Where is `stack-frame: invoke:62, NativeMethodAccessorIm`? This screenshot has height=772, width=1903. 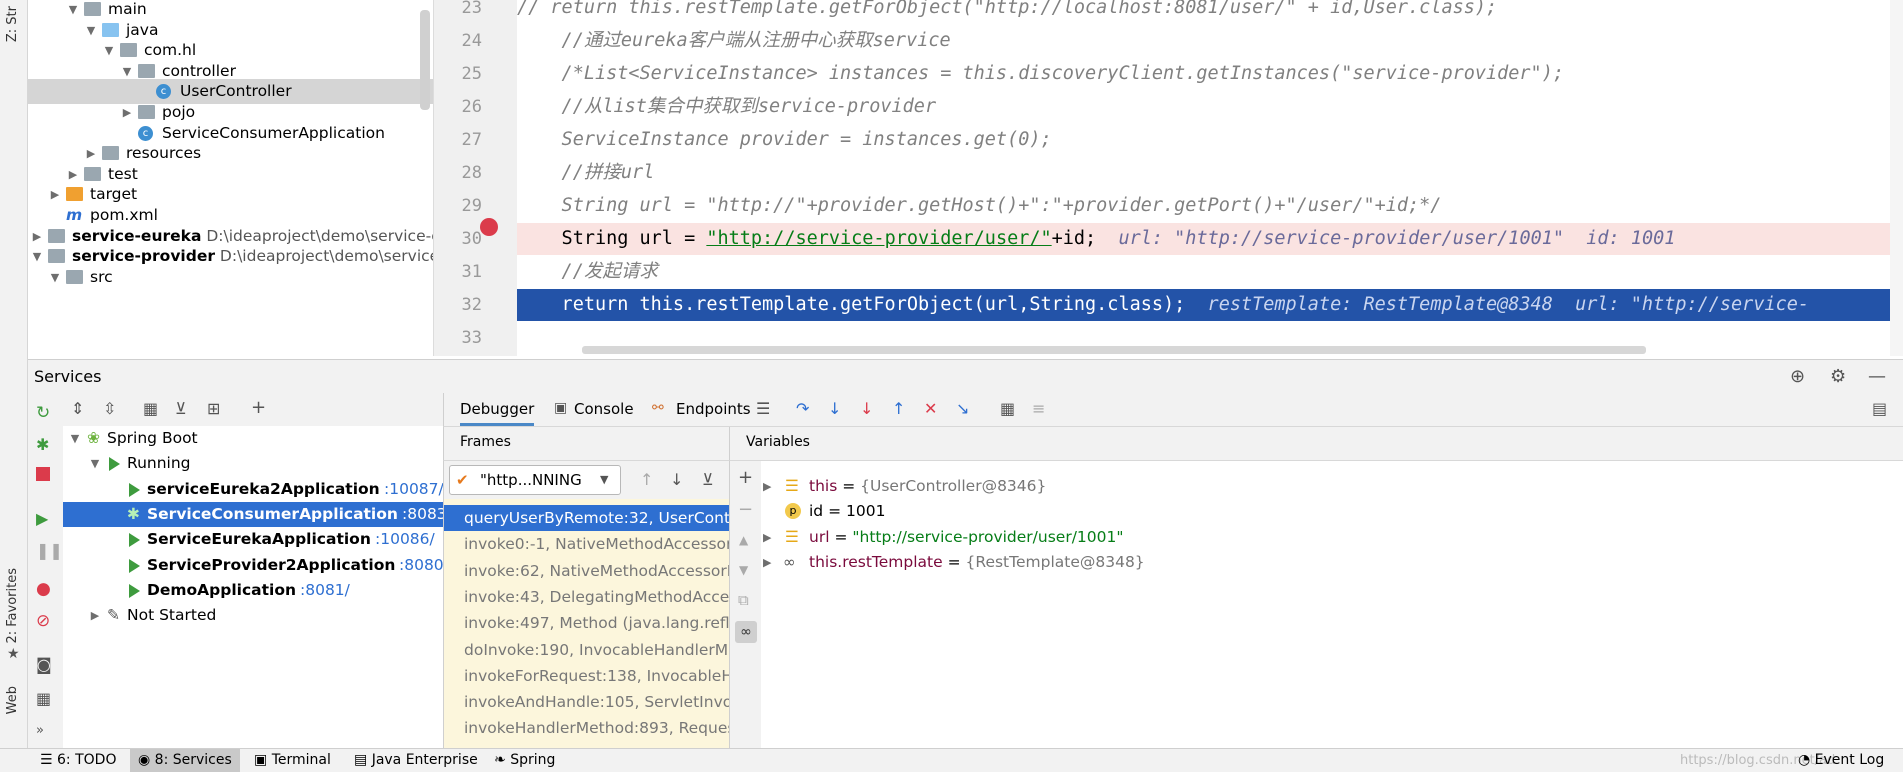 stack-frame: invoke:62, NativeMethodAccessorIm is located at coordinates (587, 571).